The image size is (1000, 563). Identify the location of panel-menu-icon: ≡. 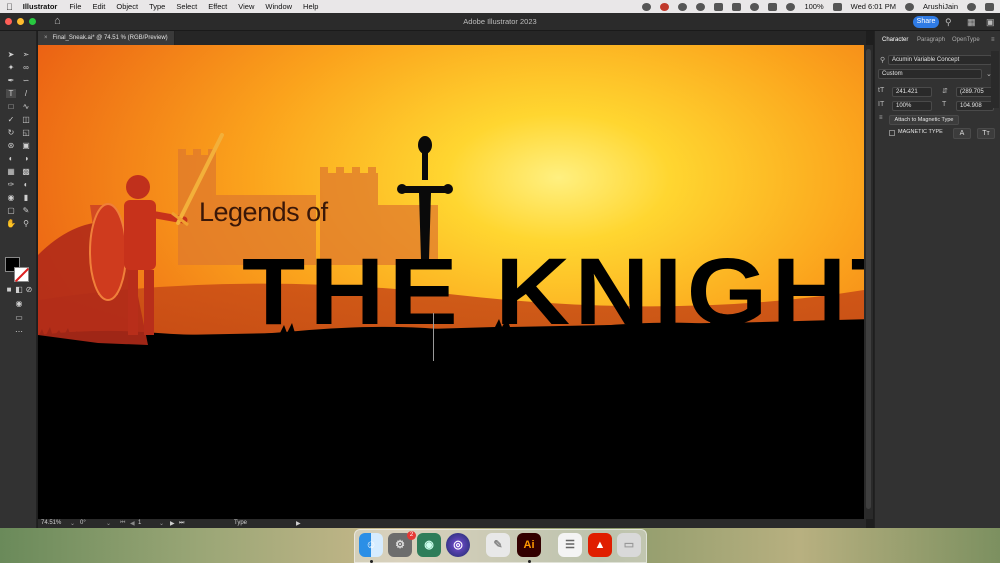
(993, 40).